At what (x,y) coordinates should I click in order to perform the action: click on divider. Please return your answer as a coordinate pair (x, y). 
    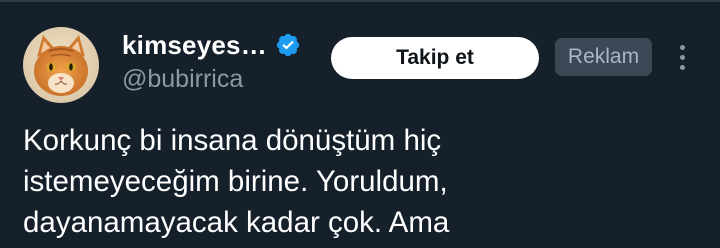
    Looking at the image, I should click on (360, 1).